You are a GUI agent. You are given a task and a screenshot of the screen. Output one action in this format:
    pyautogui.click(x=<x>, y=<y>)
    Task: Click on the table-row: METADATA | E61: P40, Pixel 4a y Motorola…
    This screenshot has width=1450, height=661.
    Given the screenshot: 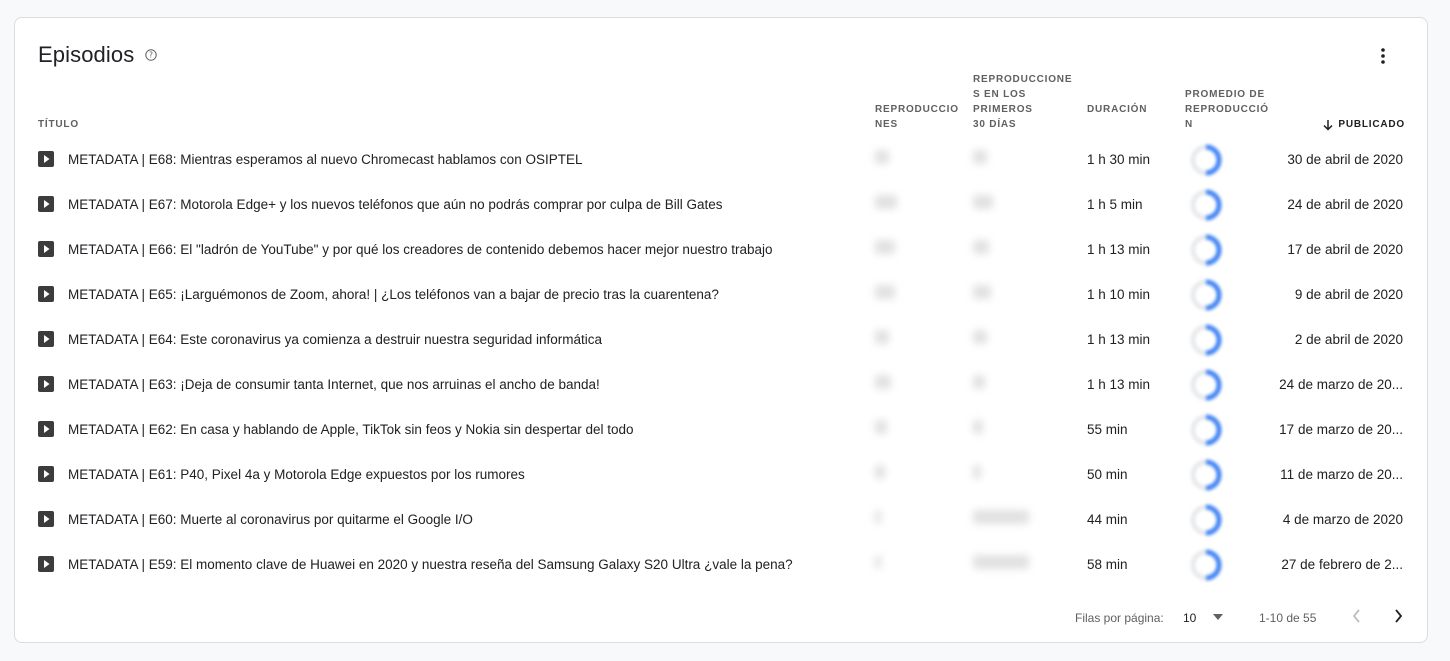 What is the action you would take?
    pyautogui.click(x=721, y=475)
    